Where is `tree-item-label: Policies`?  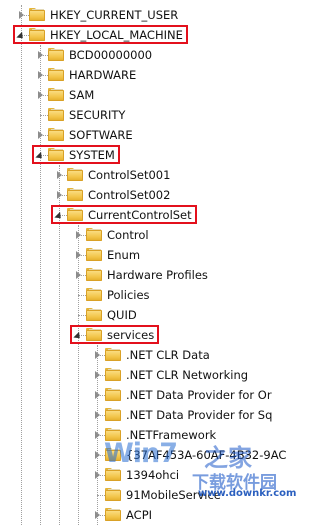
tree-item-label: Policies is located at coordinates (128, 295).